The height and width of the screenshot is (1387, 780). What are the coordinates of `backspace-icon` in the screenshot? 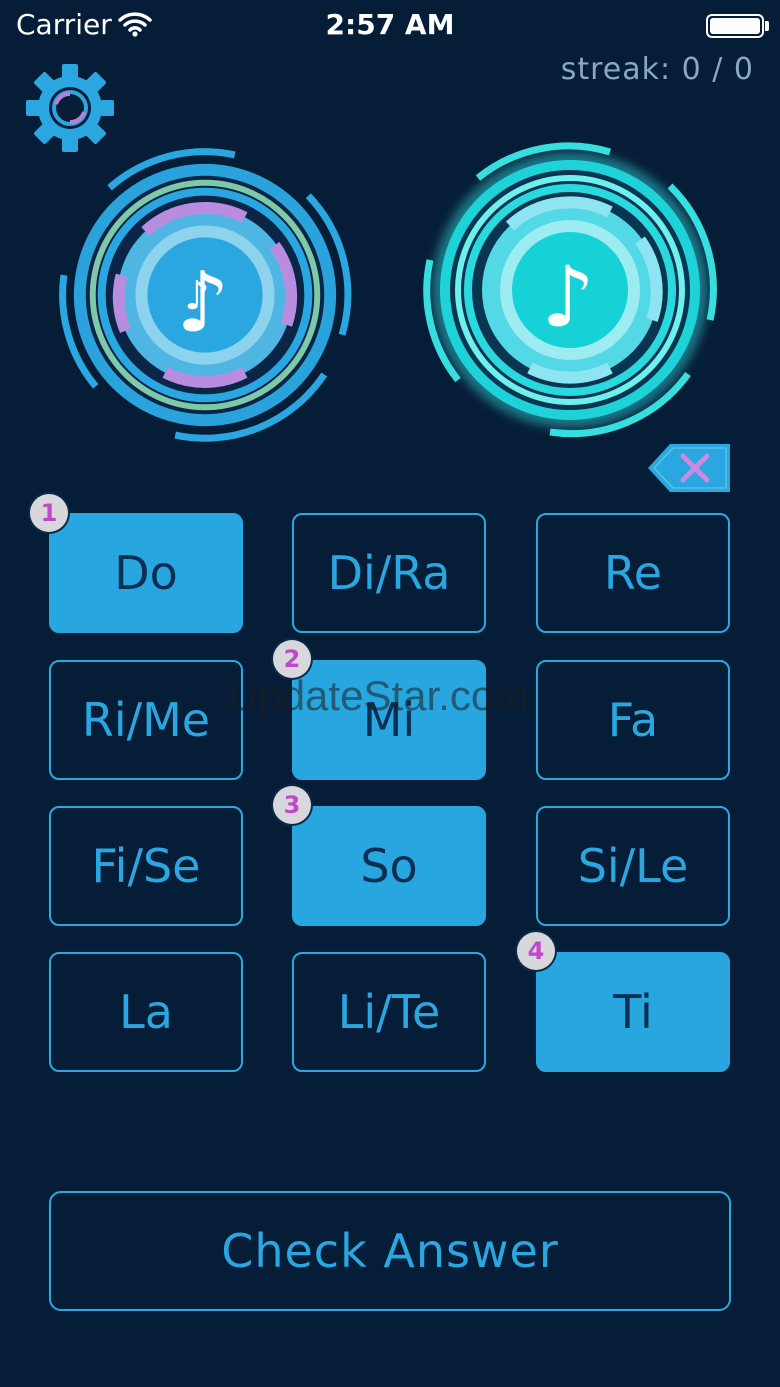 It's located at (689, 468).